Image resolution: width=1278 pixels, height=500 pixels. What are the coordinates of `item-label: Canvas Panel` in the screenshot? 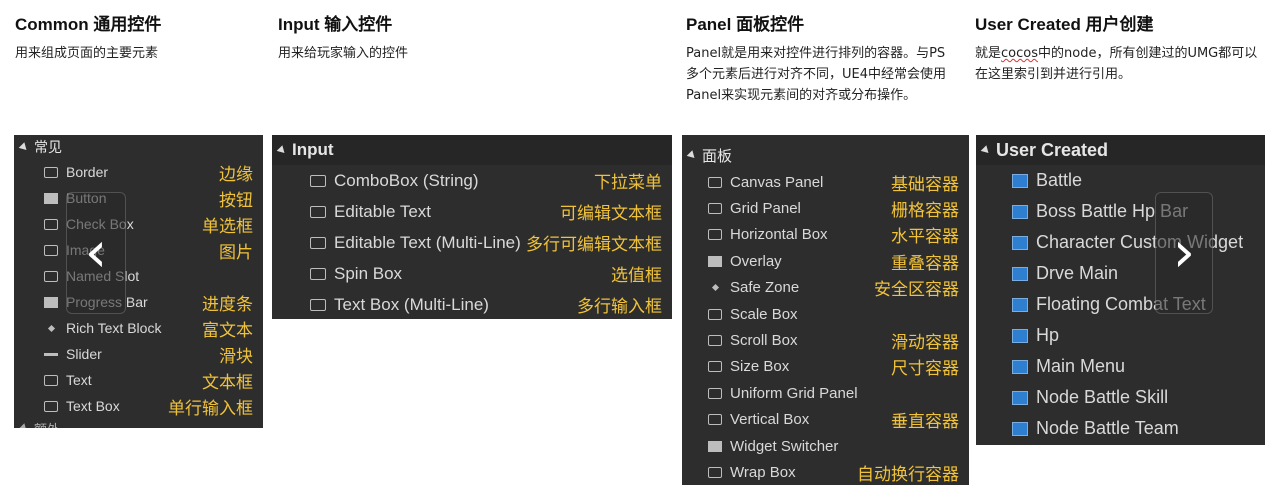 It's located at (777, 182).